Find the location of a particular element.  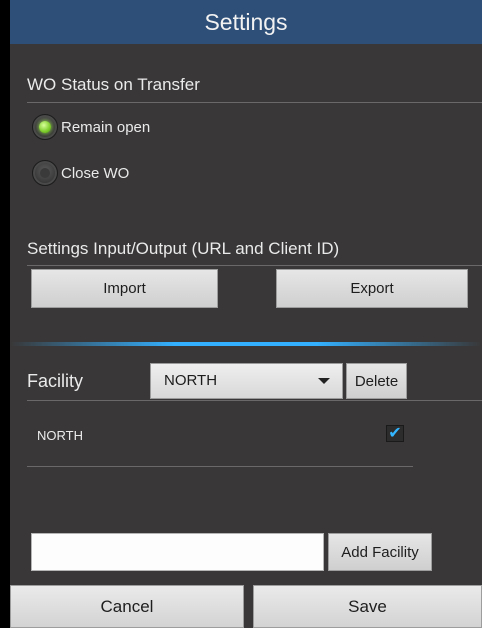

facility-label: Facility is located at coordinates (55, 381).